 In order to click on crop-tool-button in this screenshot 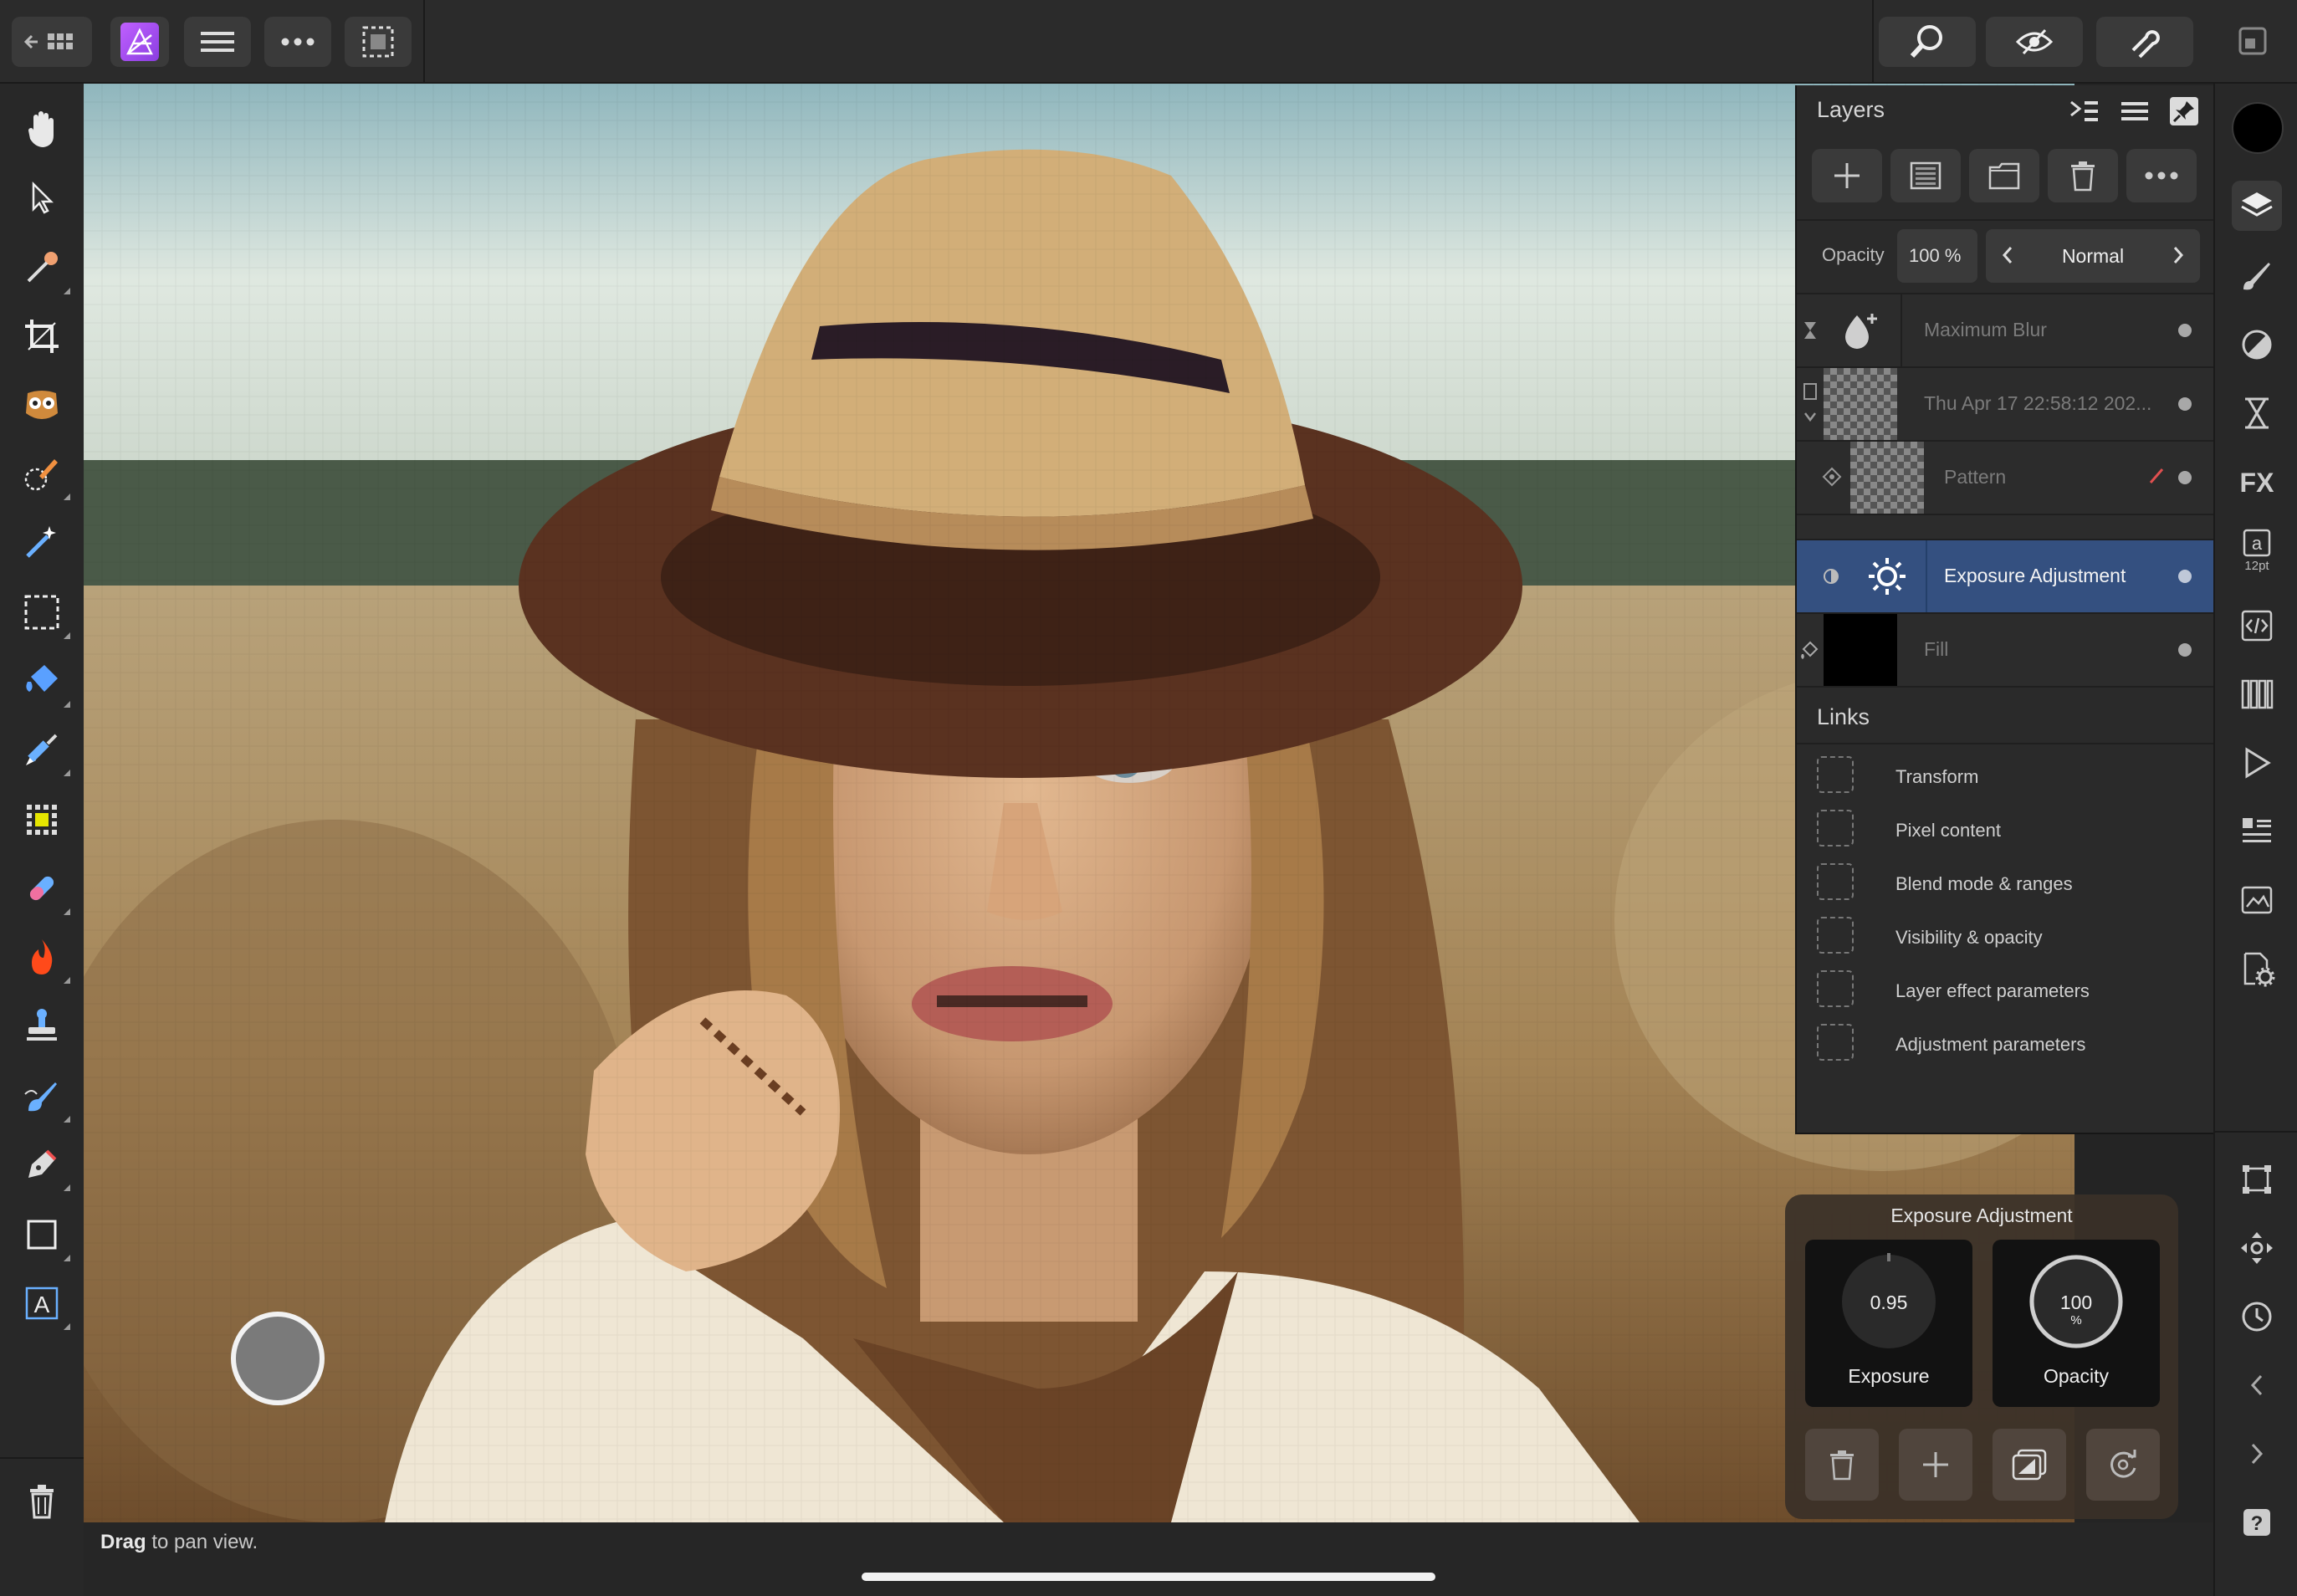, I will do `click(42, 336)`.